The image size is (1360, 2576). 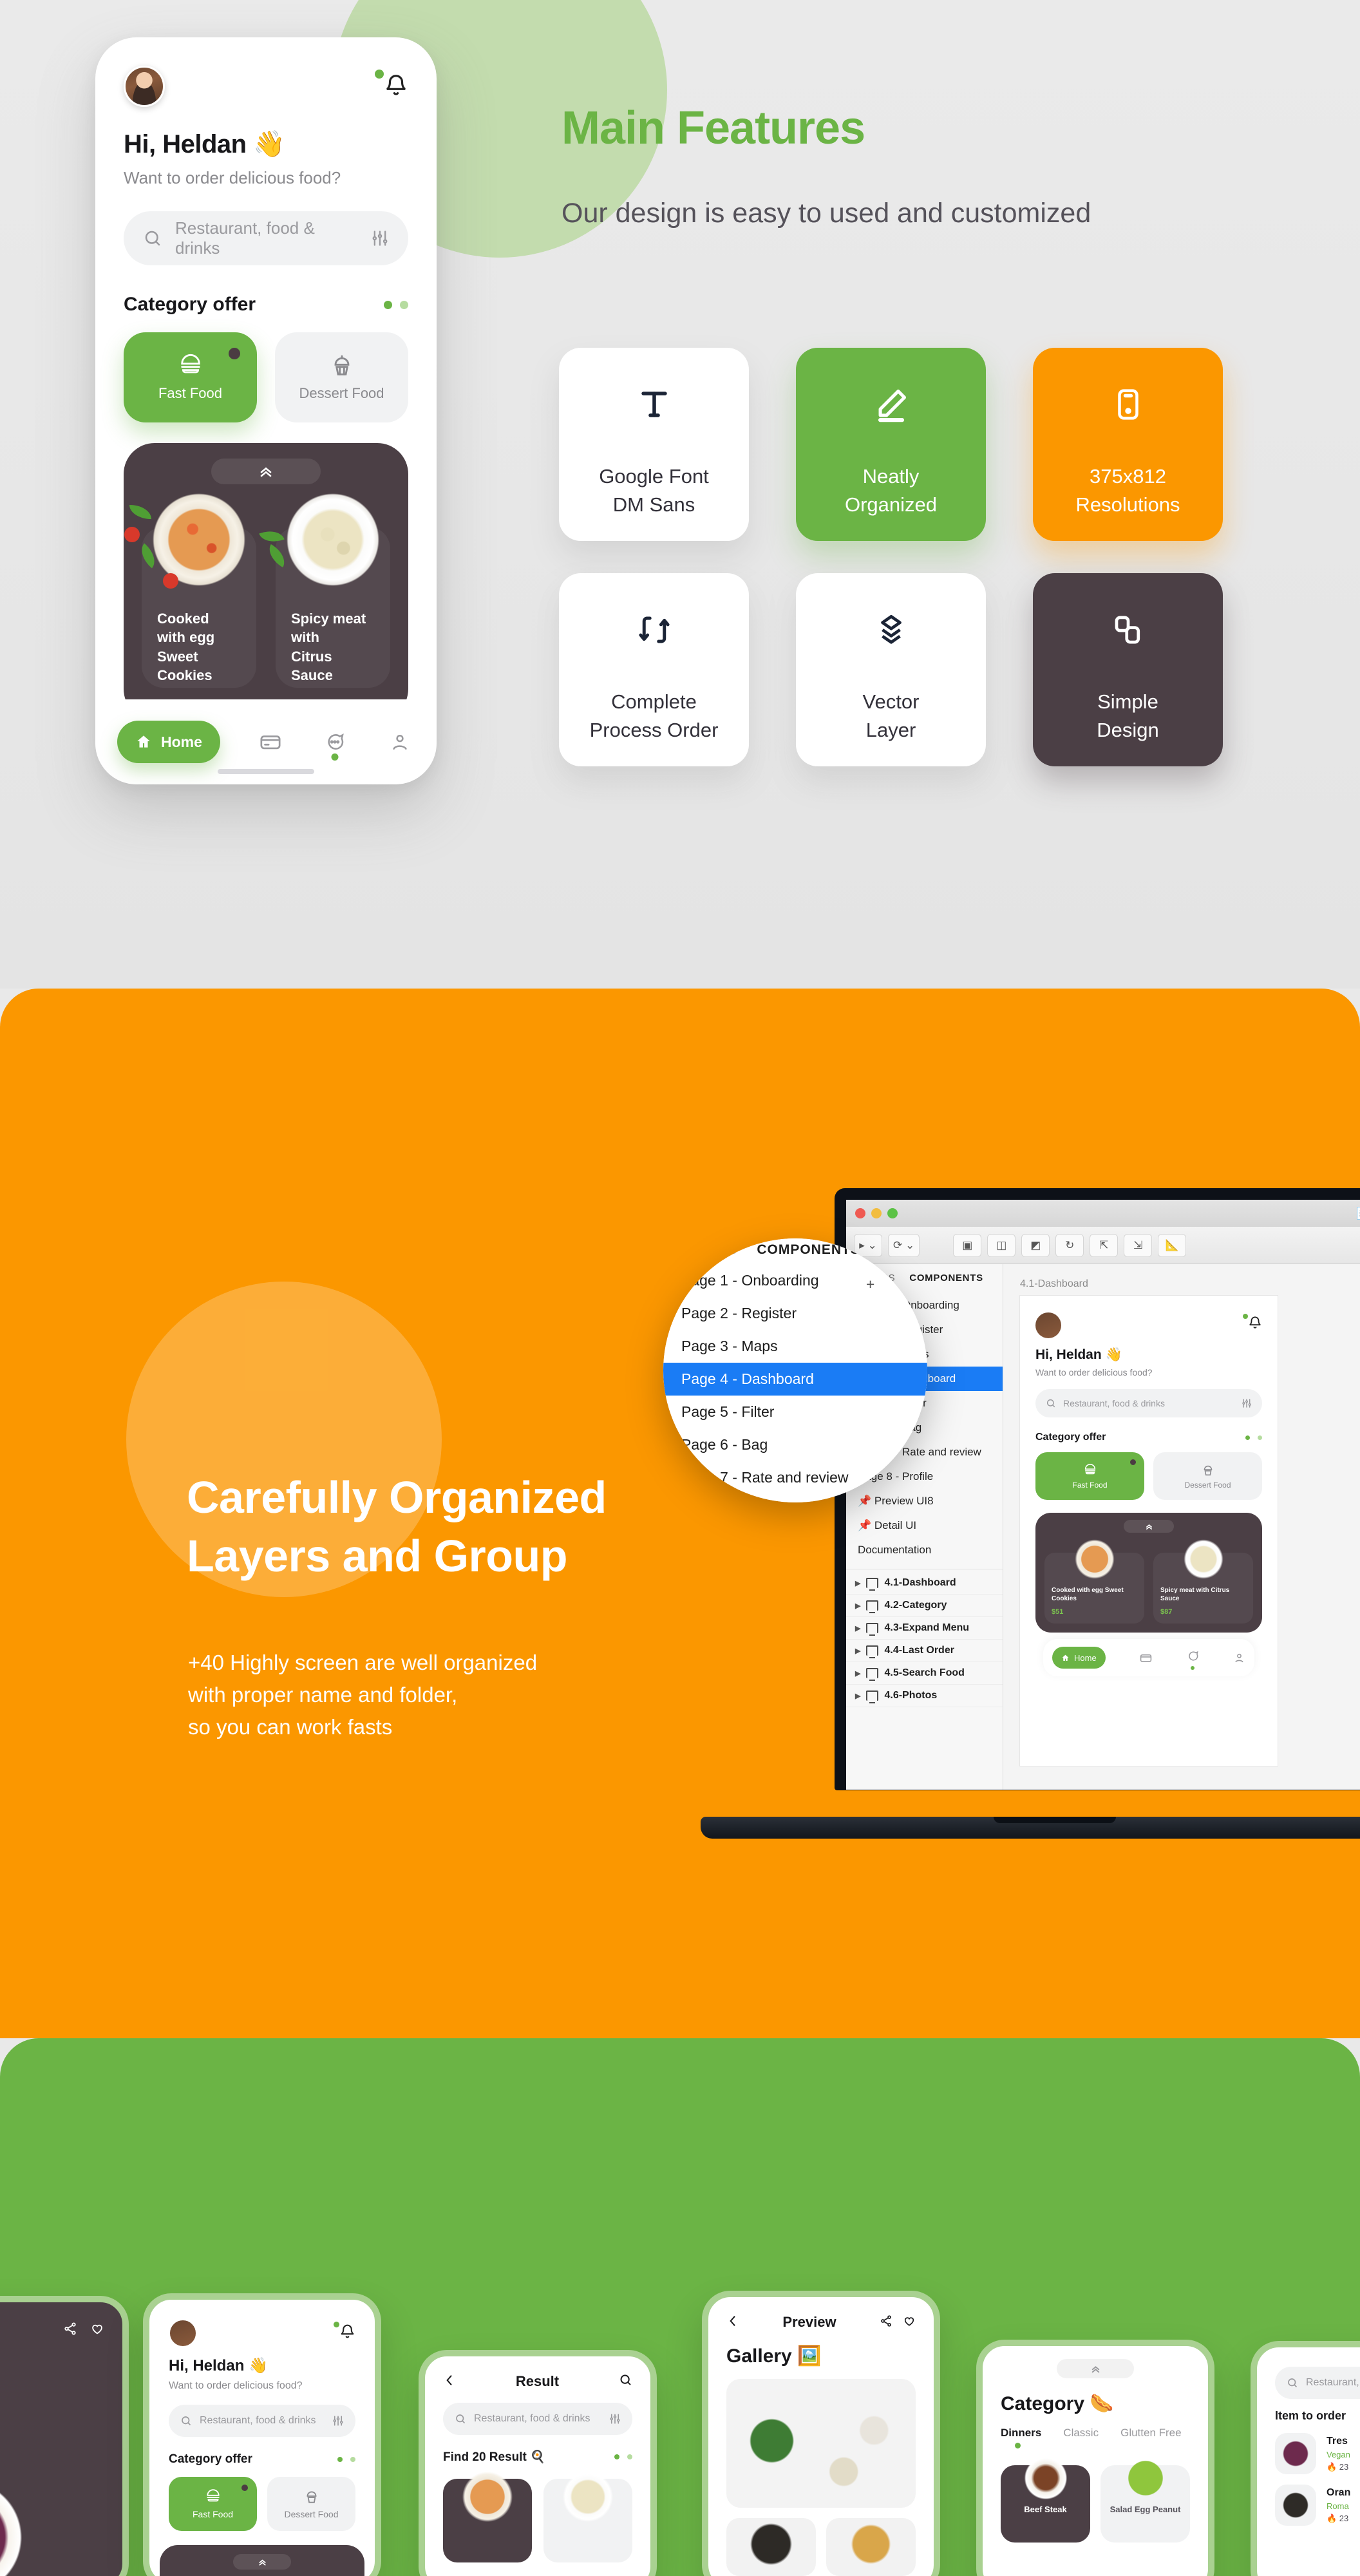 I want to click on page-item-selected: Page 4 - Dashboard, so click(x=795, y=1380).